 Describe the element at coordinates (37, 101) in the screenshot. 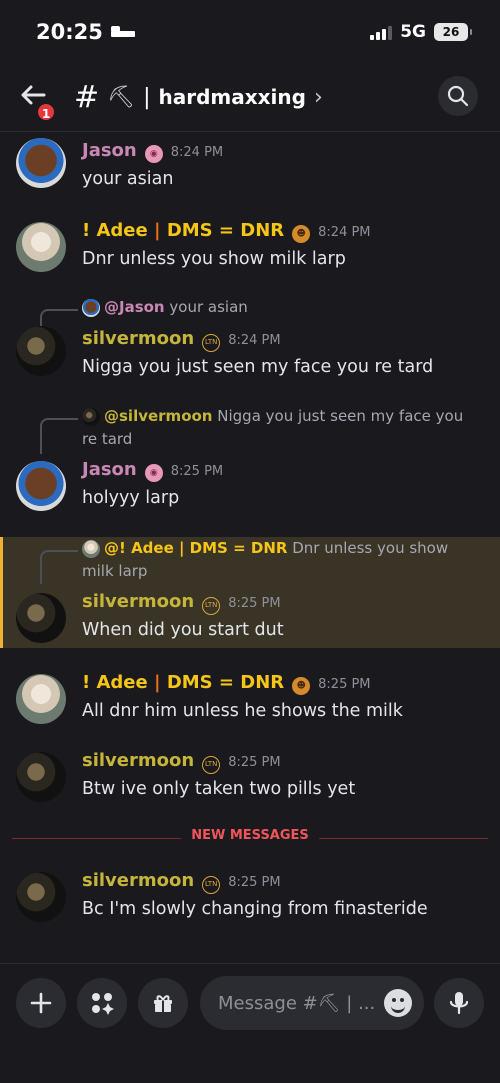

I see `back-button: 1` at that location.